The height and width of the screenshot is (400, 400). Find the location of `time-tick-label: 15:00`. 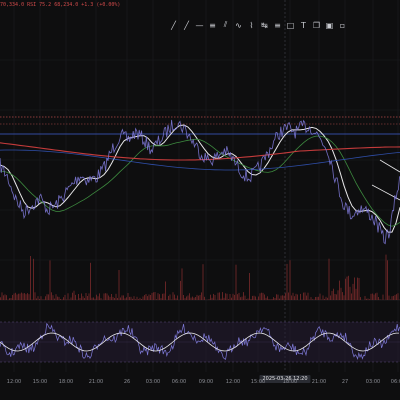

time-tick-label: 15:00 is located at coordinates (40, 382).